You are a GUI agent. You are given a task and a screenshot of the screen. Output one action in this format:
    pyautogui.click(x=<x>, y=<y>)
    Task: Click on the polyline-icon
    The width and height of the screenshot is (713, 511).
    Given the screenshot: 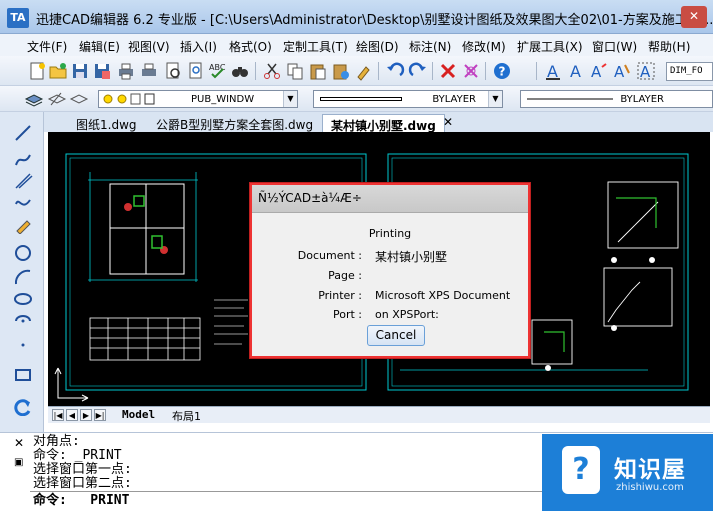 What is the action you would take?
    pyautogui.click(x=23, y=159)
    